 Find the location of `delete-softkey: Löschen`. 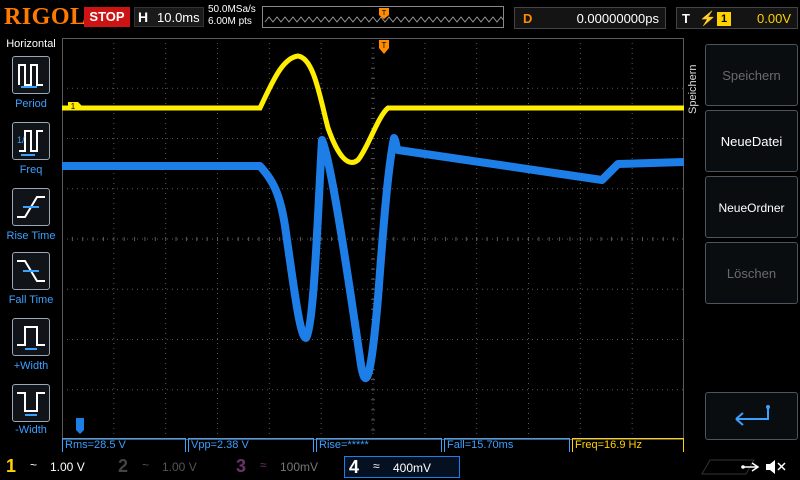

delete-softkey: Löschen is located at coordinates (751, 273).